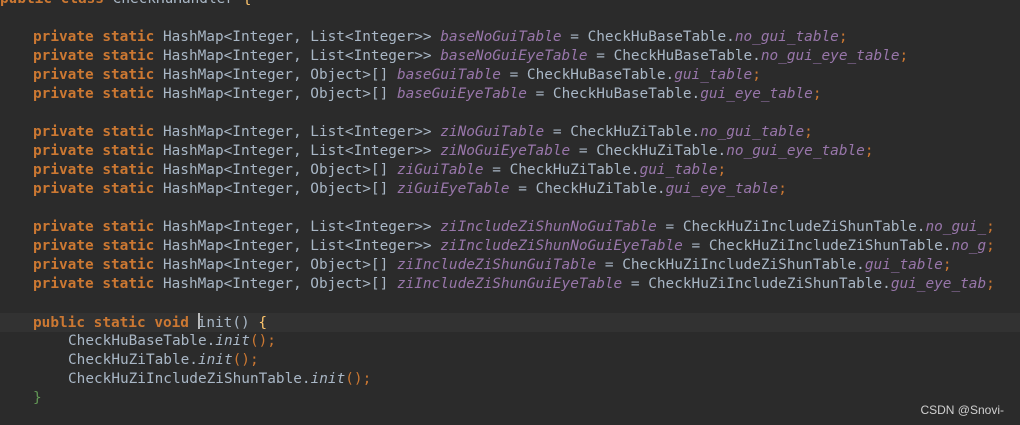 The image size is (1020, 425). Describe the element at coordinates (969, 246) in the screenshot. I see `source-field: no_g` at that location.